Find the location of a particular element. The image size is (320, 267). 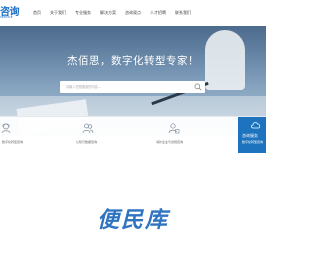

nav-item-careers: 人才招聘 is located at coordinates (158, 14).